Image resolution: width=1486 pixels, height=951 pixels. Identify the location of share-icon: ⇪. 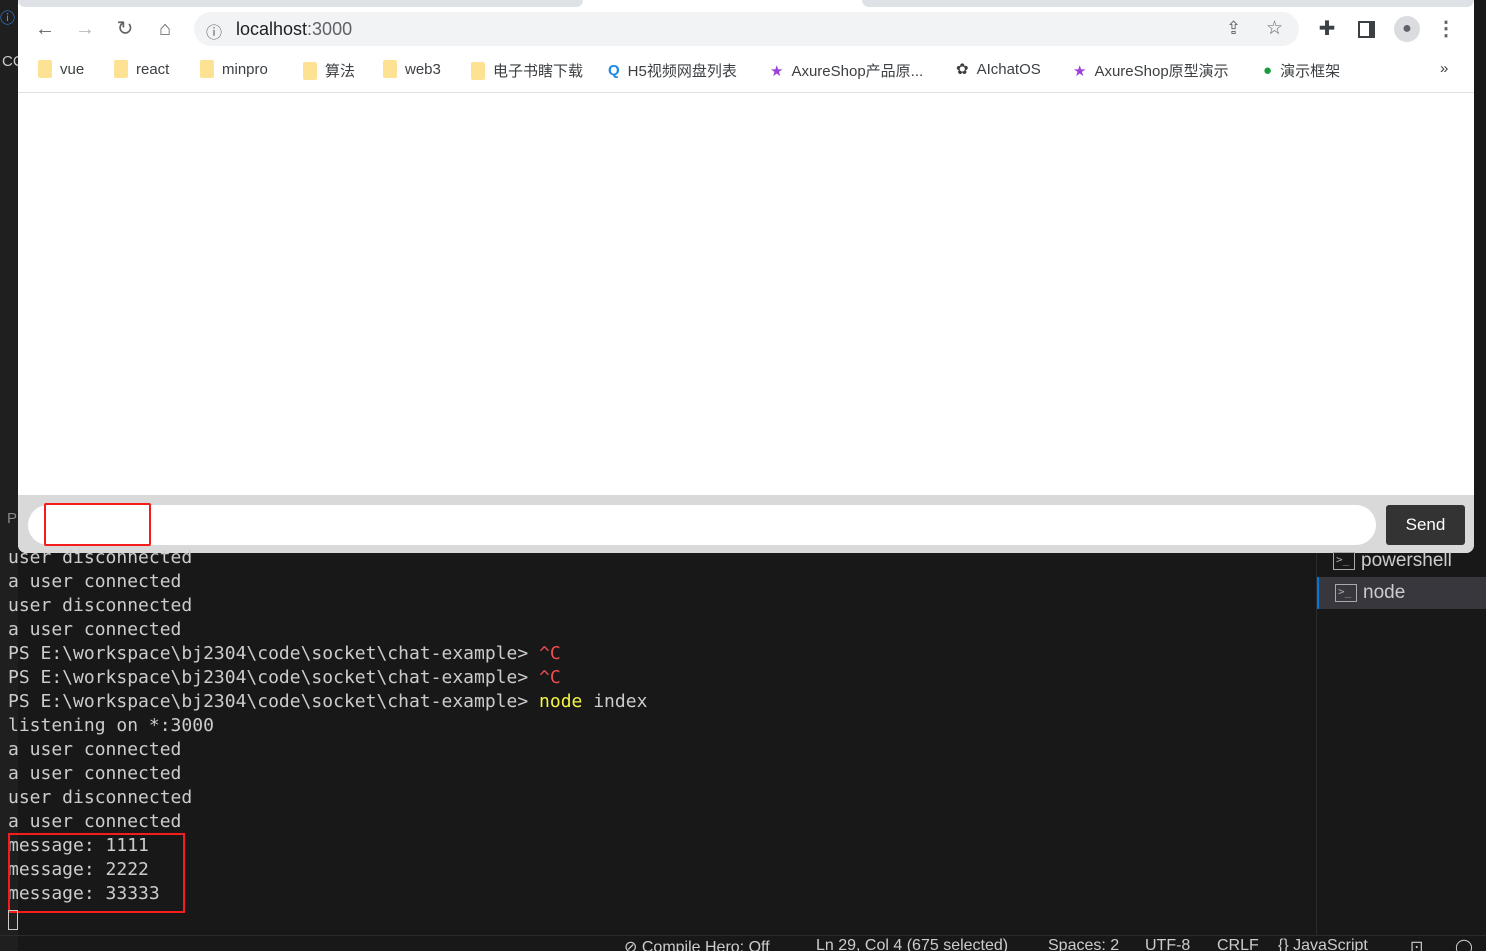
(1233, 28).